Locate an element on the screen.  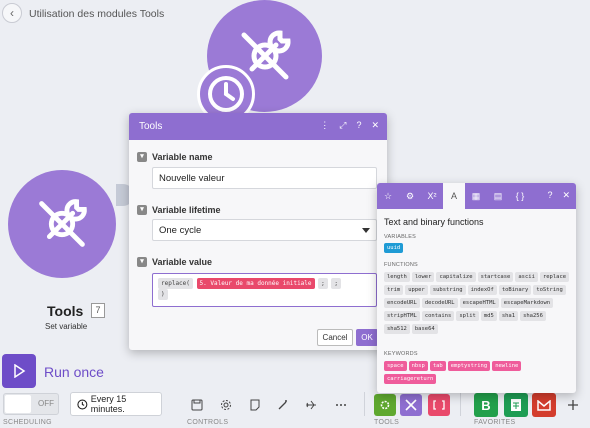
magic-wand-icon is located at coordinates (283, 405).